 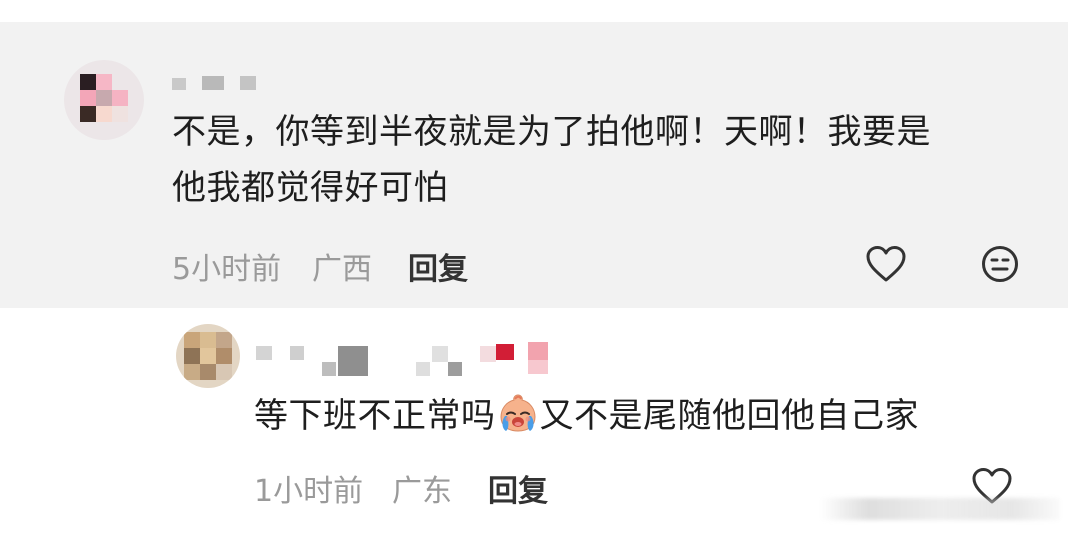 What do you see at coordinates (518, 413) in the screenshot?
I see `crying-face-emoji-icon` at bounding box center [518, 413].